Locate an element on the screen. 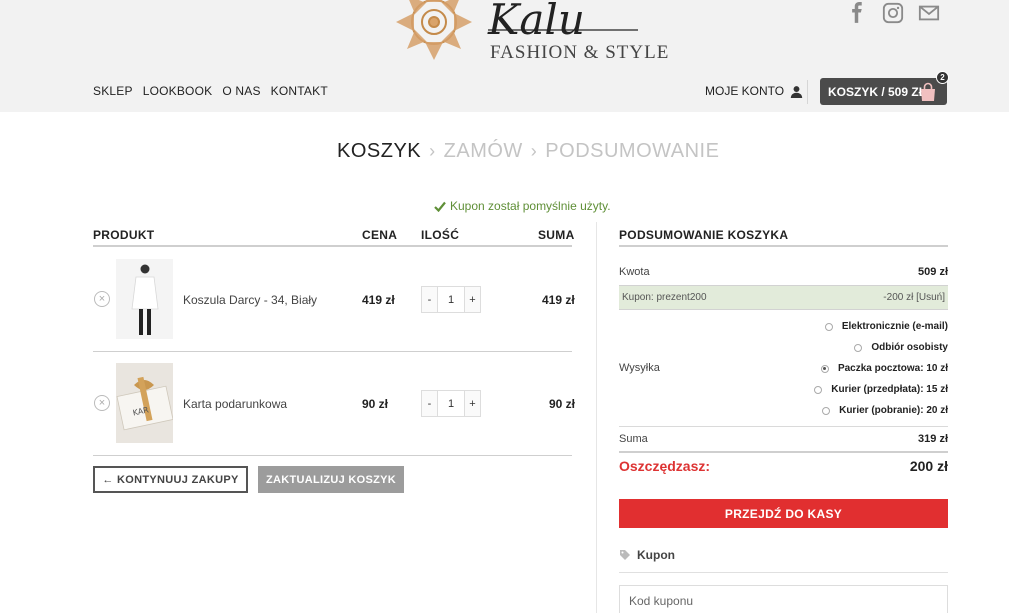  header-divider is located at coordinates (807, 92).